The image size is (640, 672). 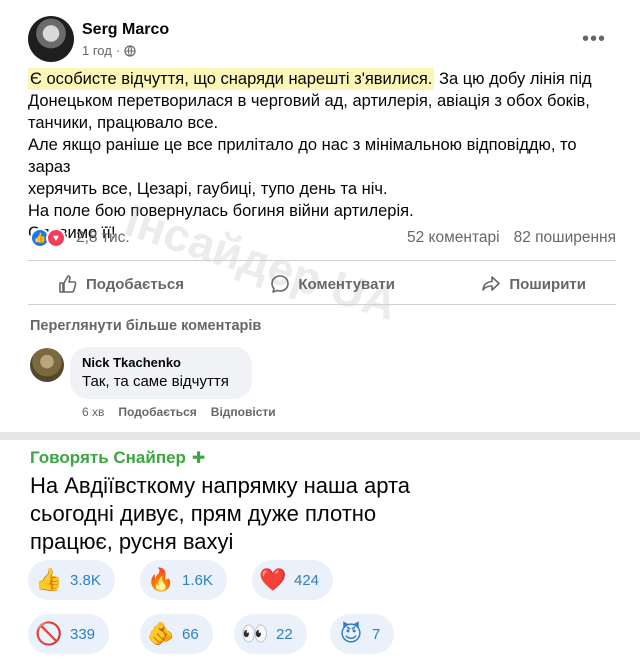 I want to click on like-button: Подобається, so click(x=121, y=284).